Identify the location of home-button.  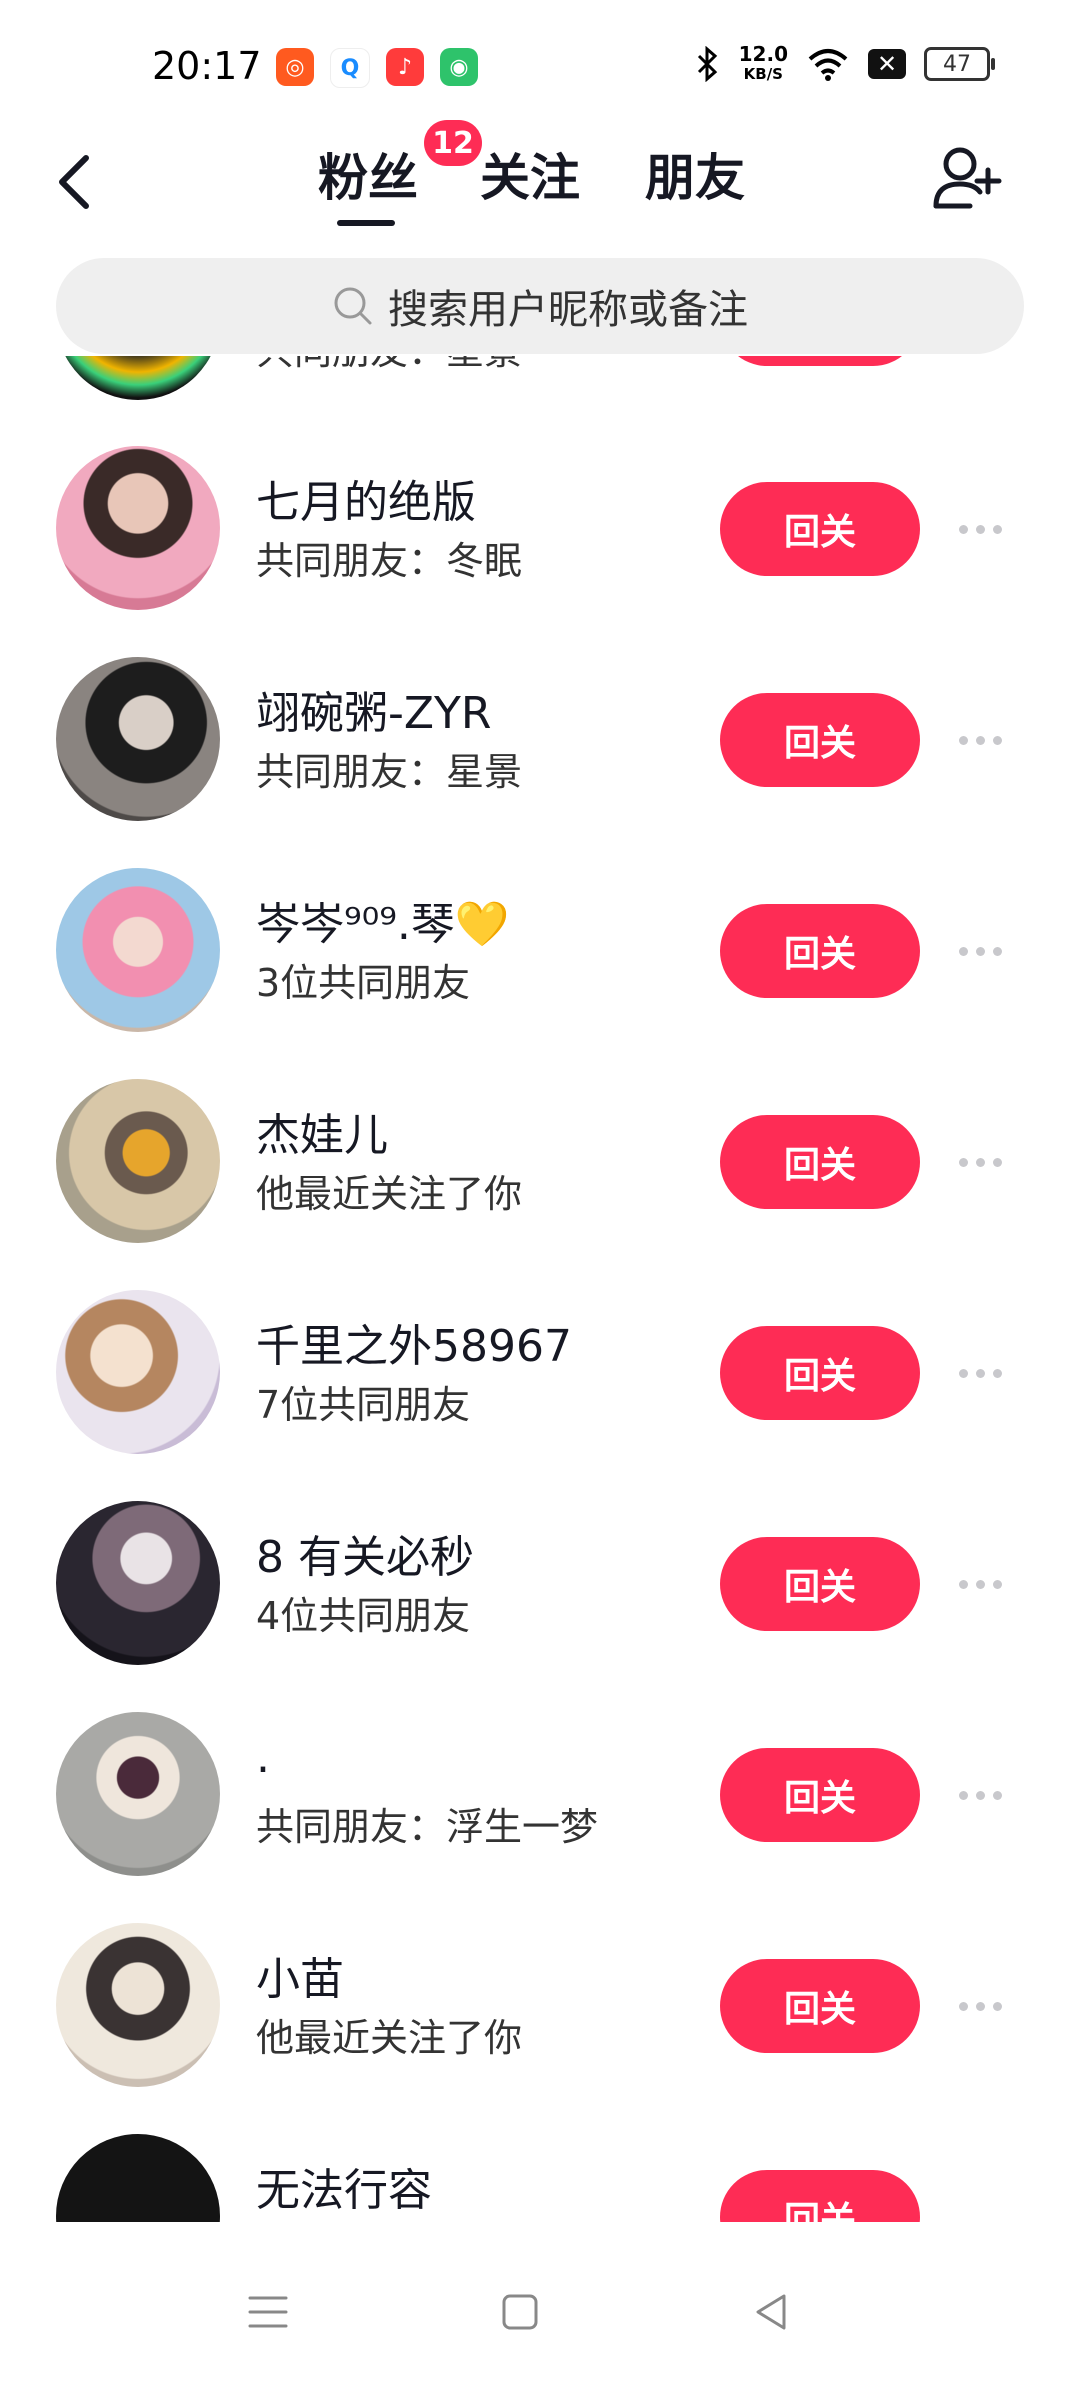
(520, 2312).